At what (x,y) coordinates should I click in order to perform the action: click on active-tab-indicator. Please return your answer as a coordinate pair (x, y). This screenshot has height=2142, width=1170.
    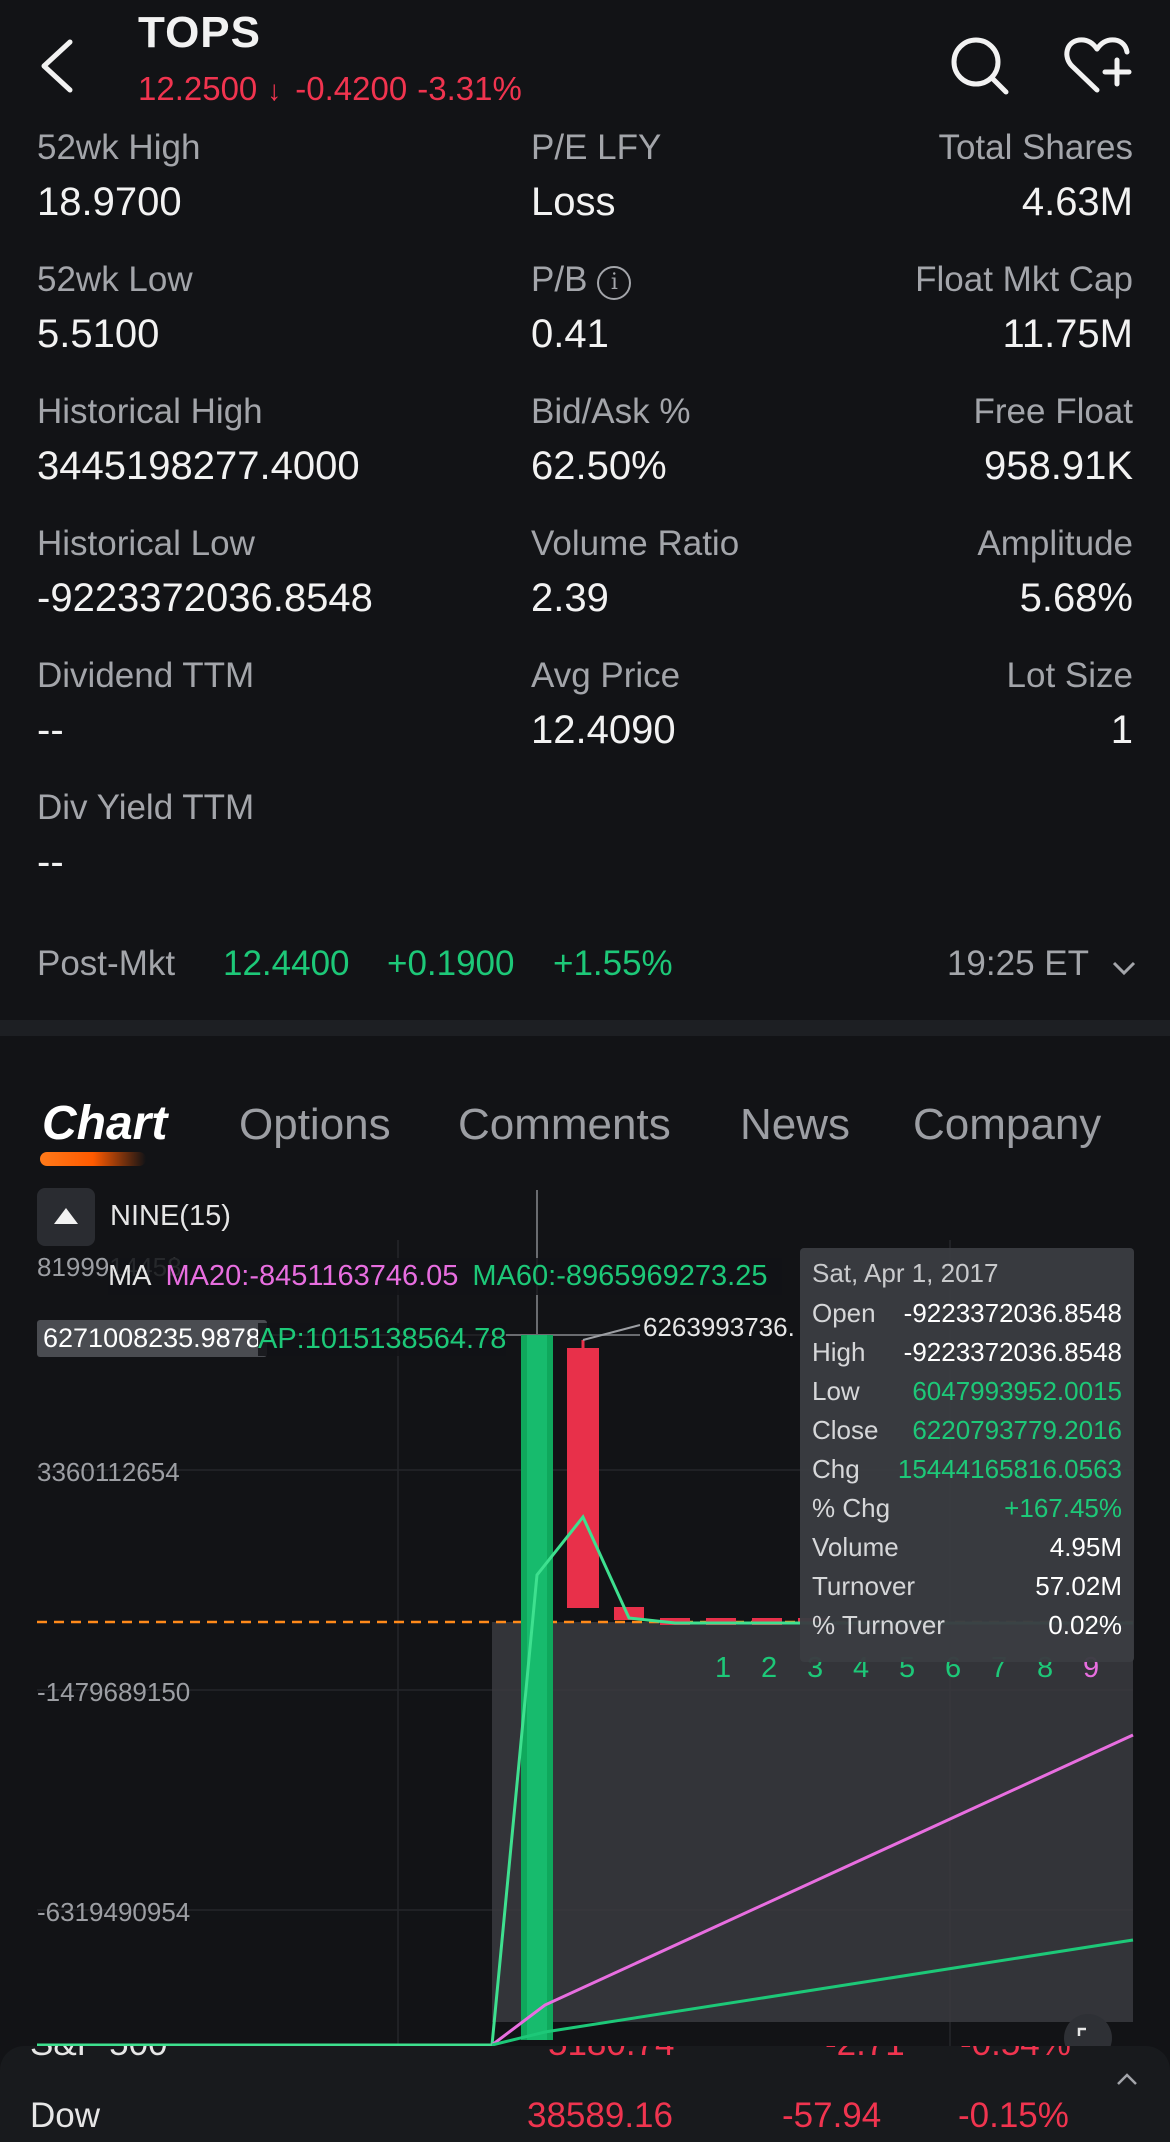
    Looking at the image, I should click on (93, 1159).